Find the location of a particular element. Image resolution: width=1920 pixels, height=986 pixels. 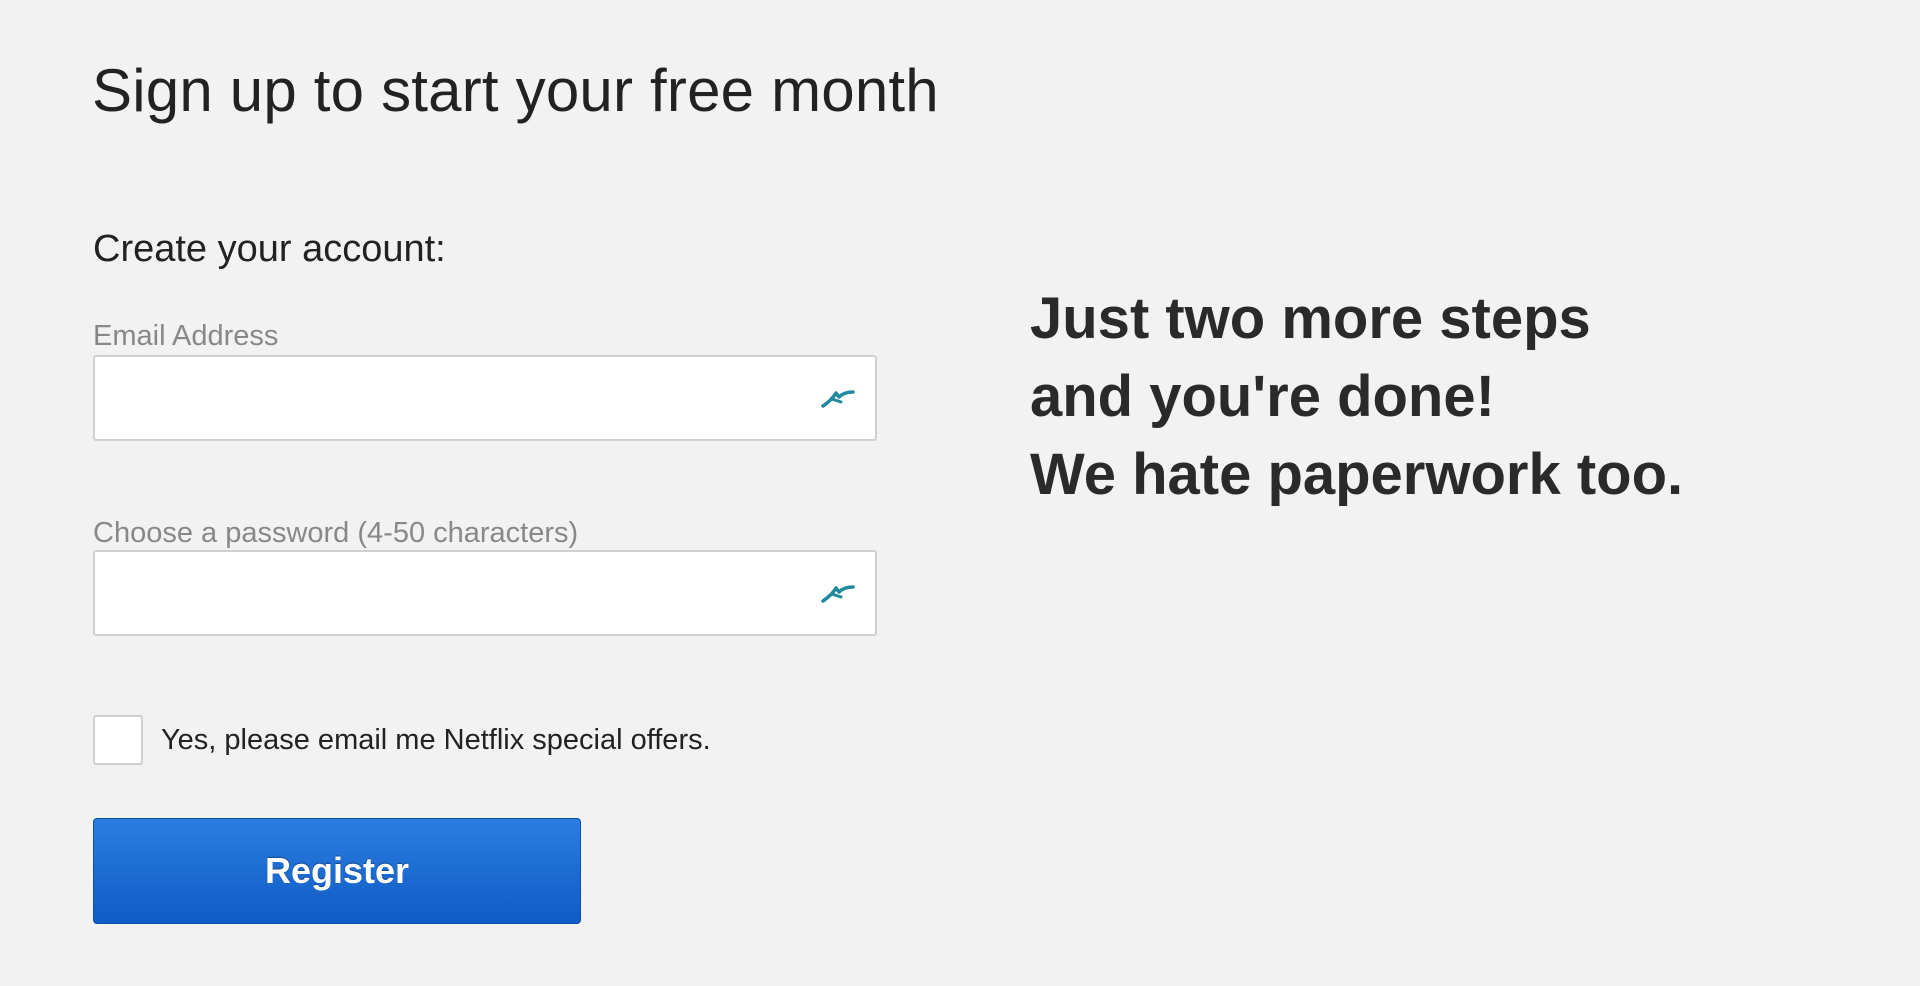

special-offers-checkbox is located at coordinates (118, 740).